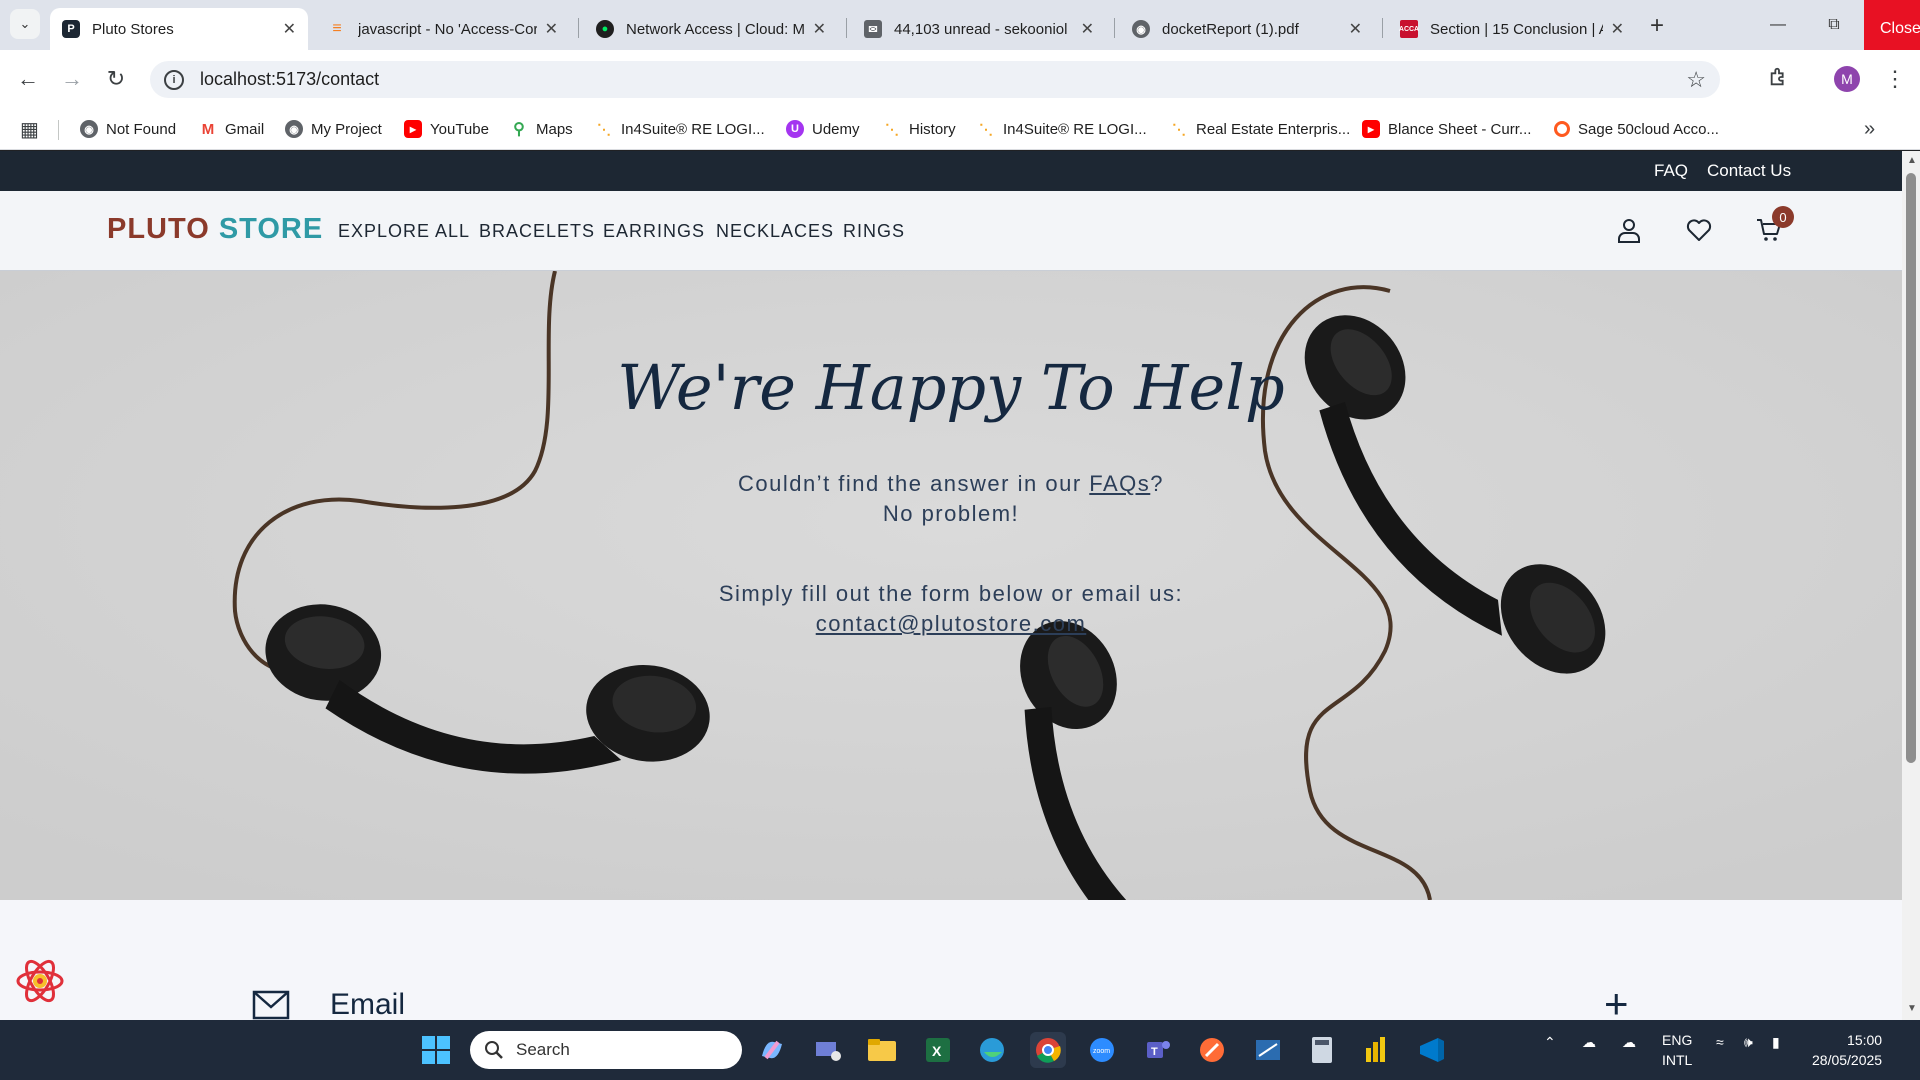 Image resolution: width=1920 pixels, height=1080 pixels. I want to click on contact-email-link: contact@plutostore.com, so click(951, 623).